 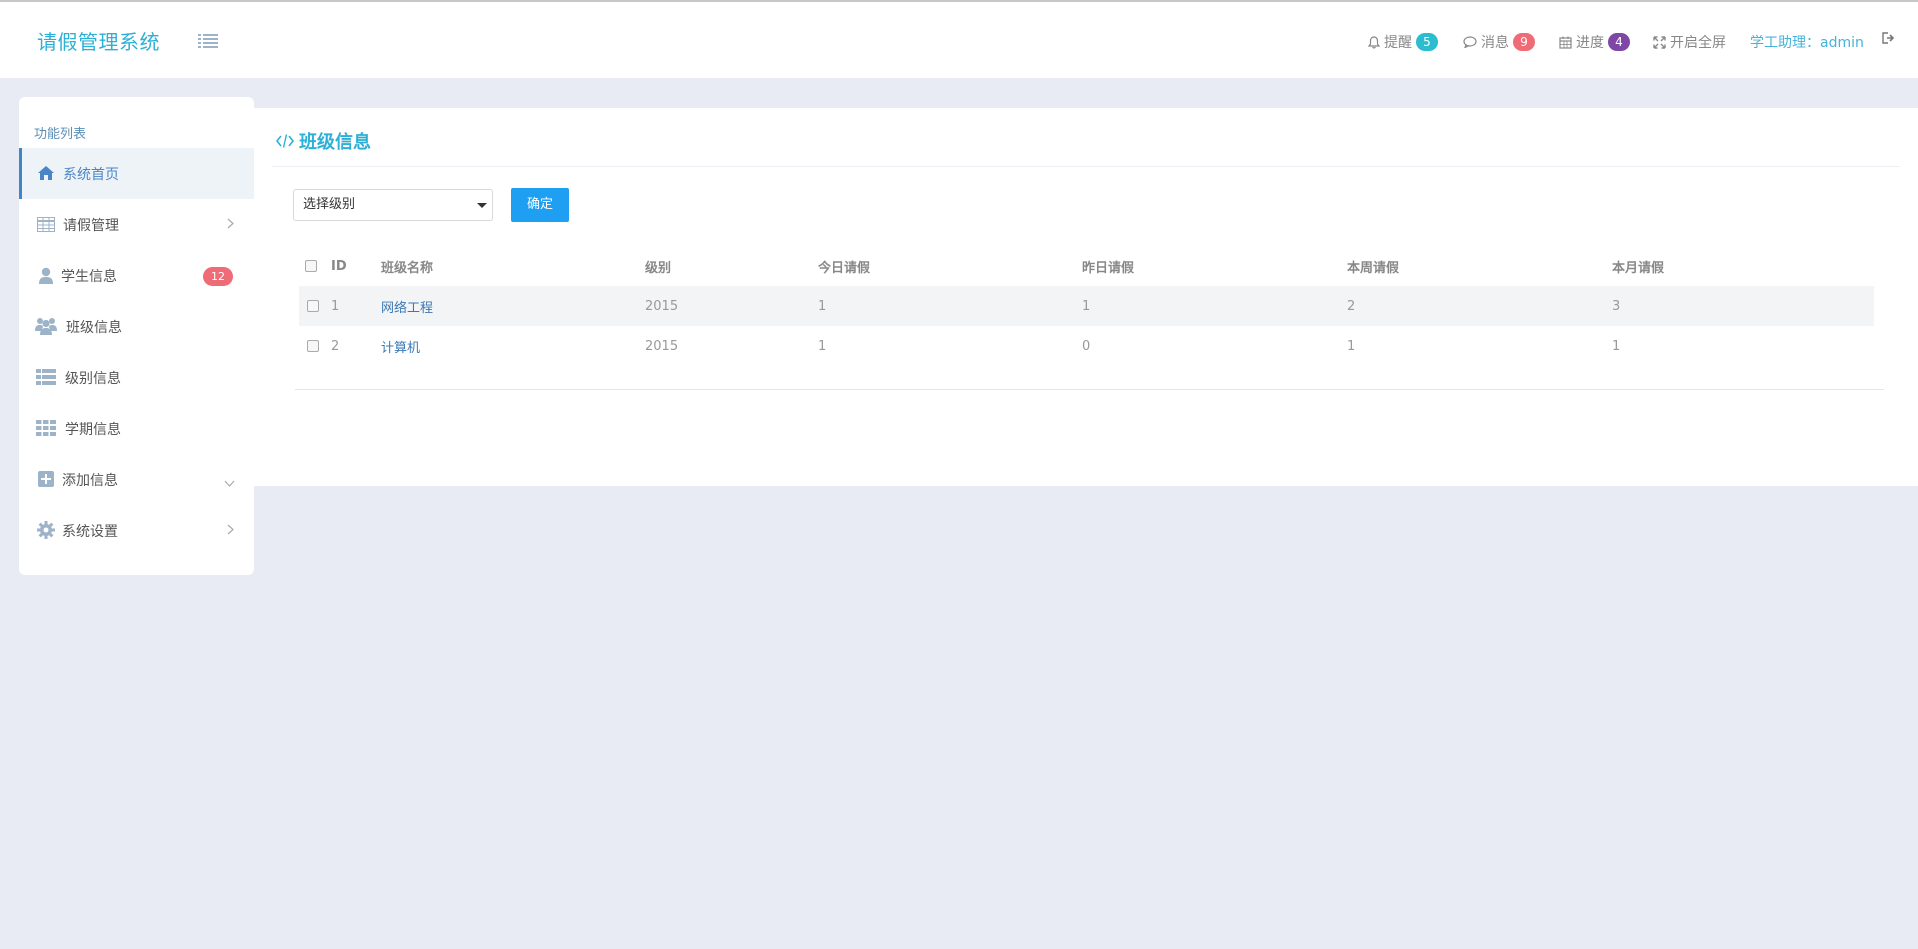 What do you see at coordinates (513, 306) in the screenshot?
I see `cell-class-name: 网络工程` at bounding box center [513, 306].